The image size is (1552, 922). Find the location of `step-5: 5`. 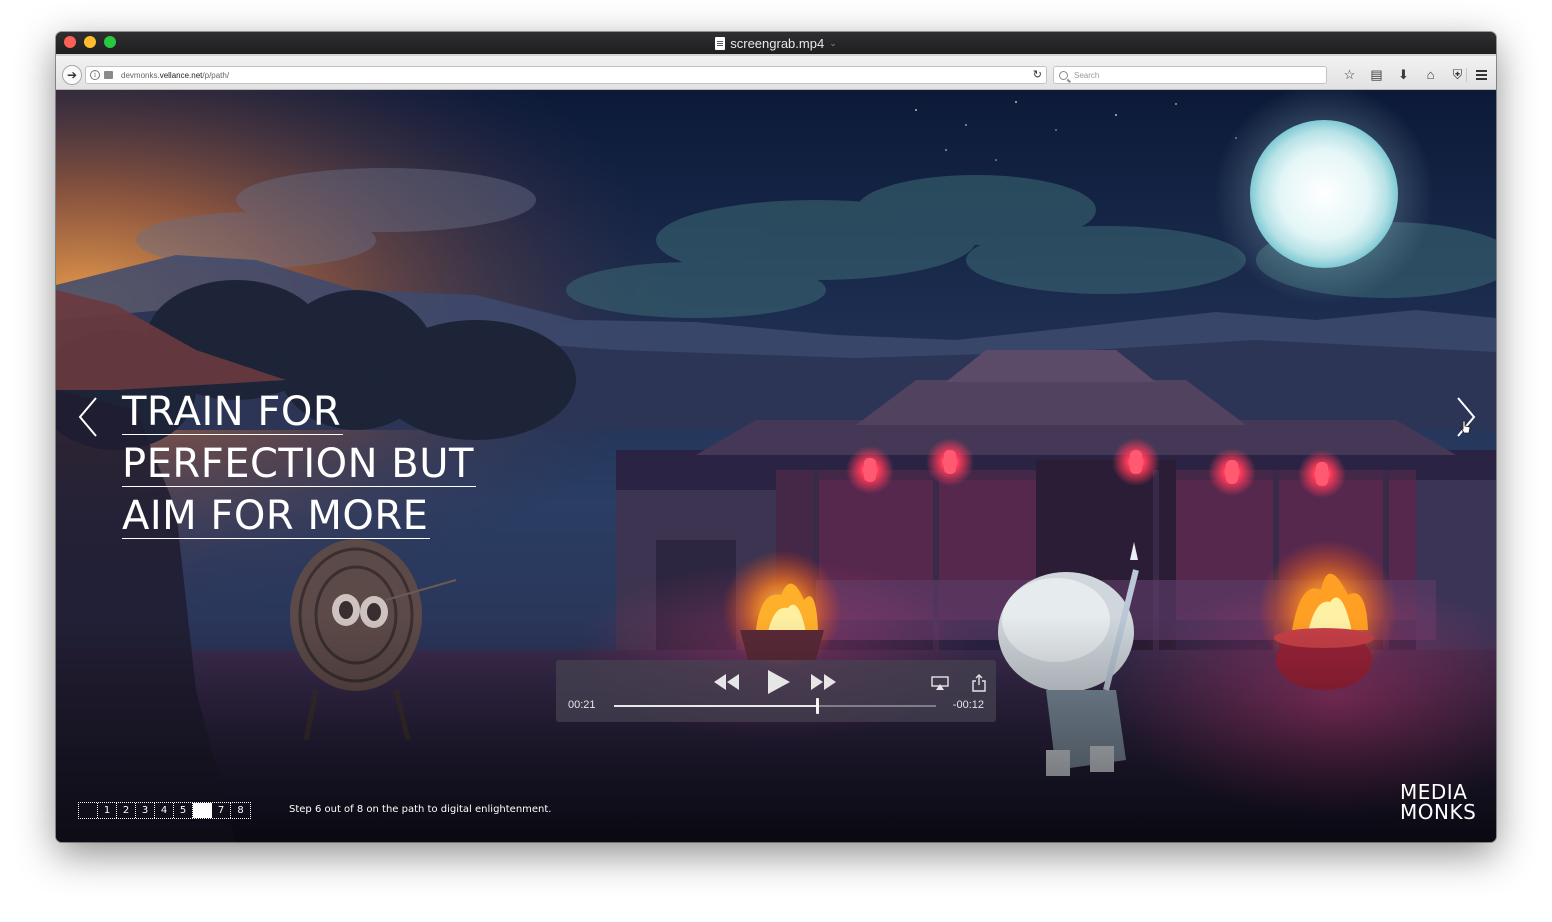

step-5: 5 is located at coordinates (183, 810).